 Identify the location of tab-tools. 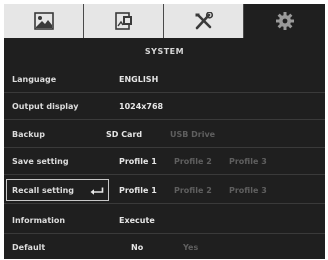
(204, 21).